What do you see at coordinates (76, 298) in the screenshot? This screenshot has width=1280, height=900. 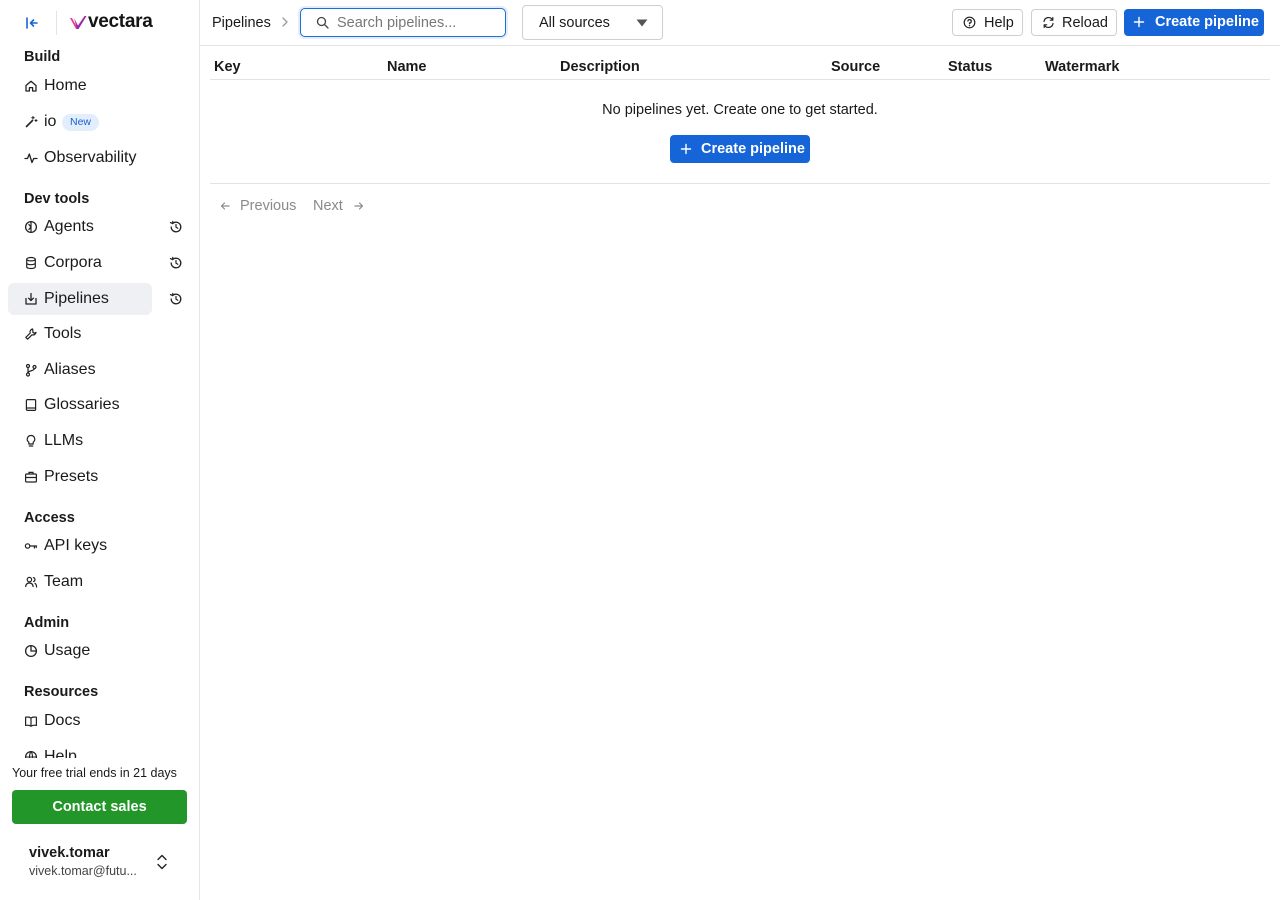 I see `sidebar-item-label: Pipelines` at bounding box center [76, 298].